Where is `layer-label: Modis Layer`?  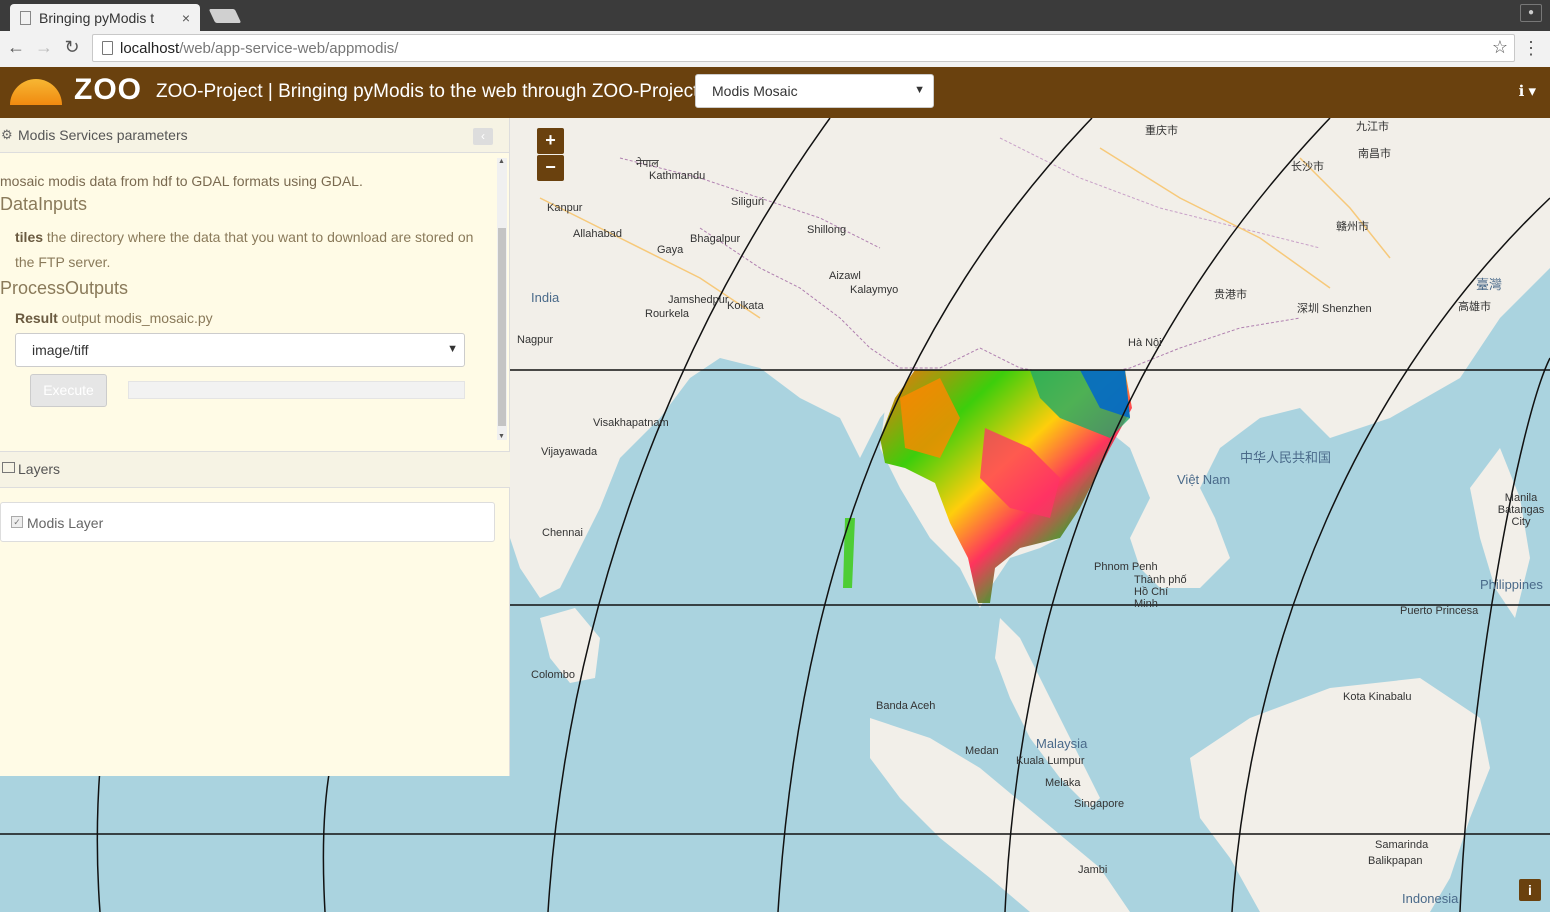 layer-label: Modis Layer is located at coordinates (65, 523).